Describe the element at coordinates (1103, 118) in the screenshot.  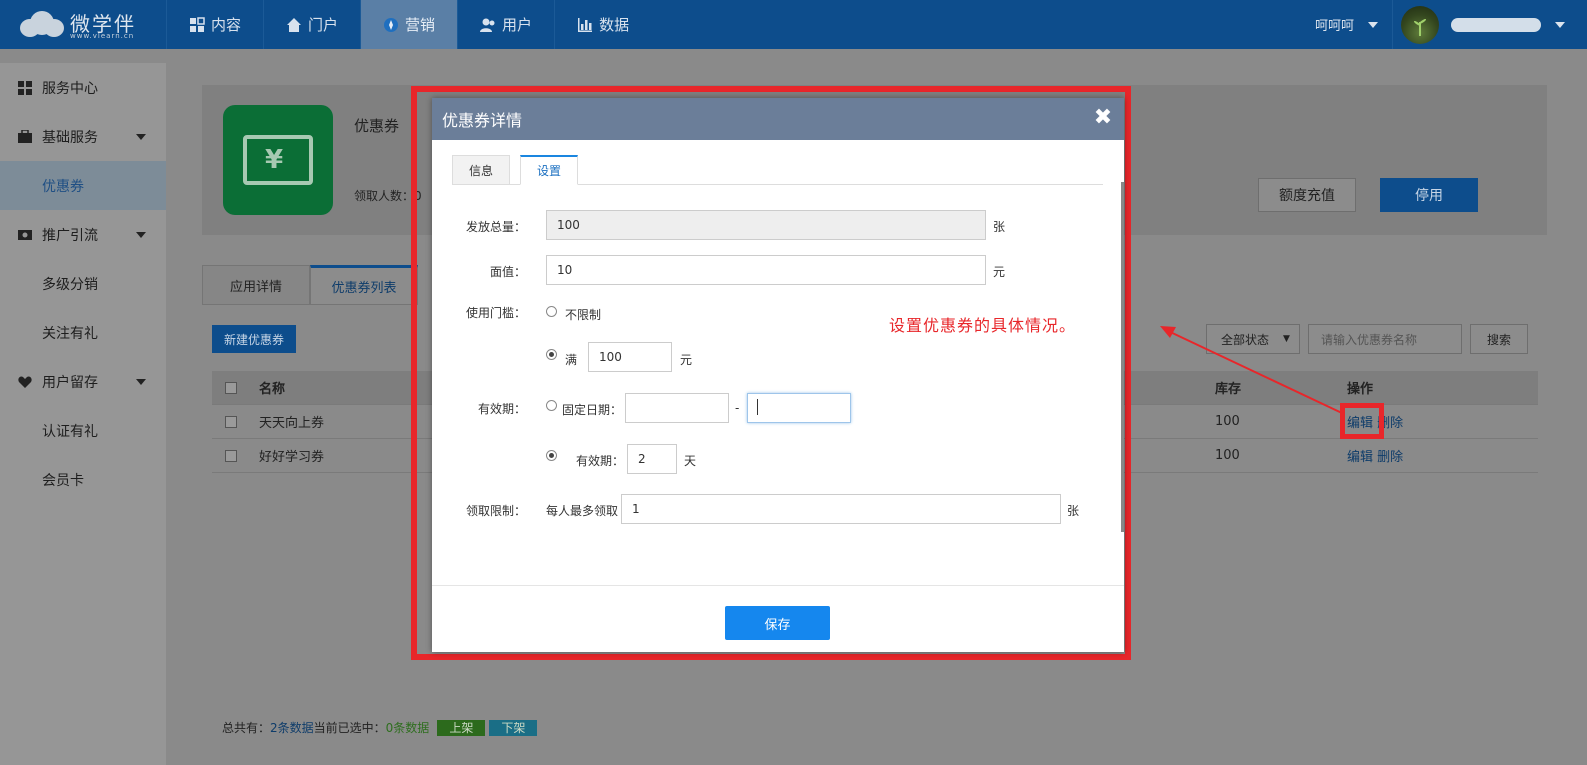
I see `close-icon: ✖` at that location.